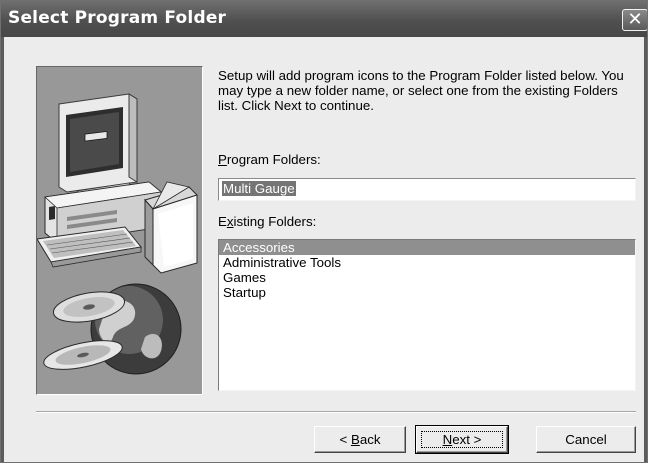 The width and height of the screenshot is (648, 463). I want to click on cancel-button-label: Cancel, so click(586, 439).